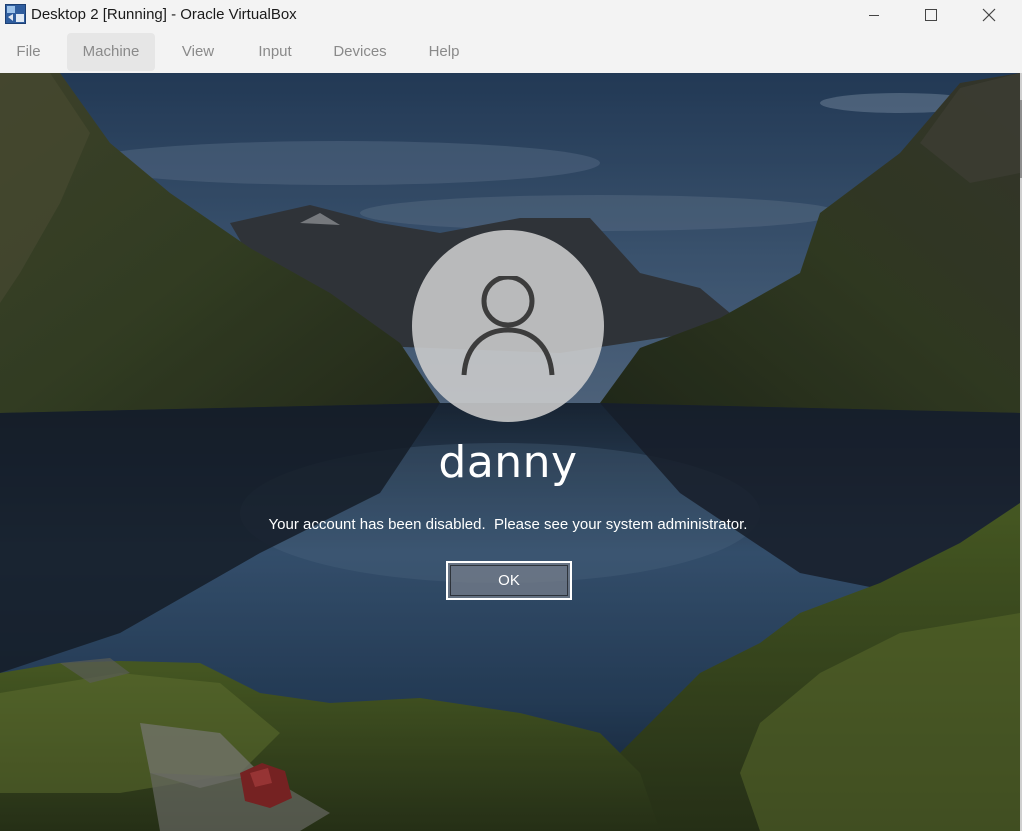 The image size is (1022, 831). What do you see at coordinates (444, 52) in the screenshot?
I see `menu-help: Help` at bounding box center [444, 52].